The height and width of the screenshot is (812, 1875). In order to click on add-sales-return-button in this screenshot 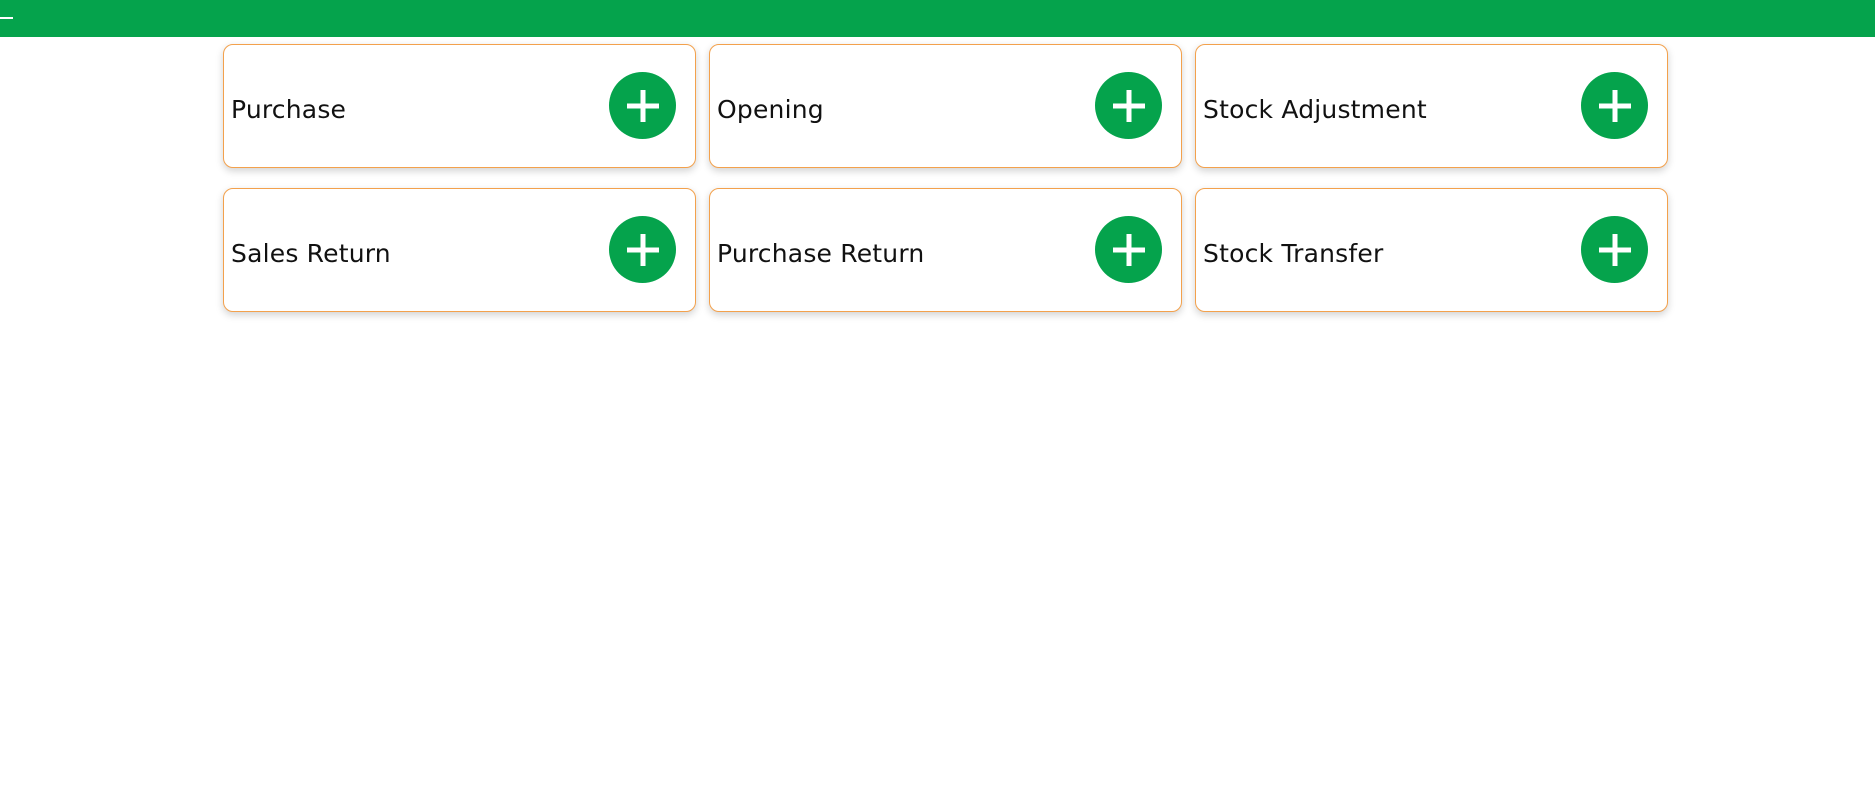, I will do `click(642, 249)`.